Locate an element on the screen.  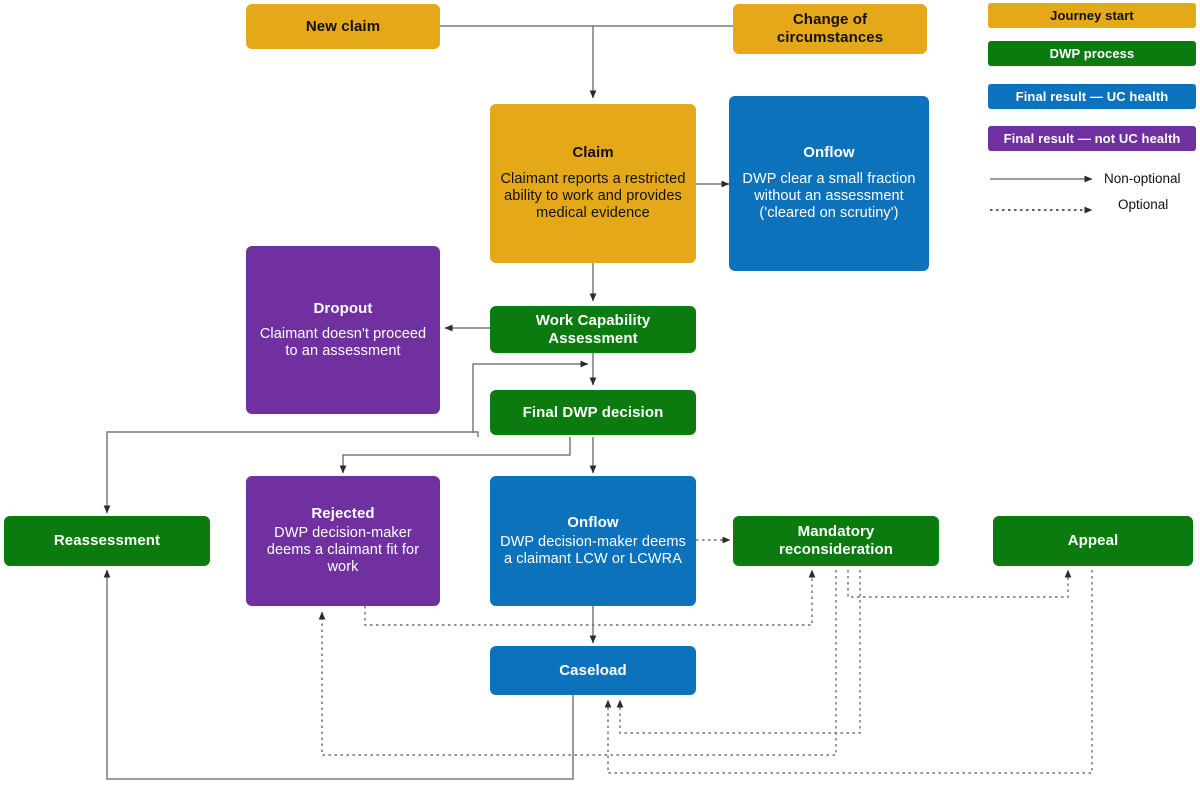
node-onflow-lcw-title: Onflow is located at coordinates (593, 523).